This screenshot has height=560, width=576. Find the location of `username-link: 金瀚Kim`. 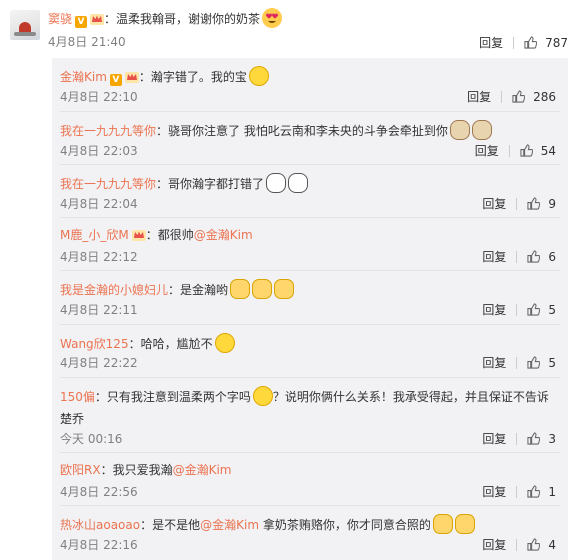

username-link: 金瀚Kim is located at coordinates (83, 77).